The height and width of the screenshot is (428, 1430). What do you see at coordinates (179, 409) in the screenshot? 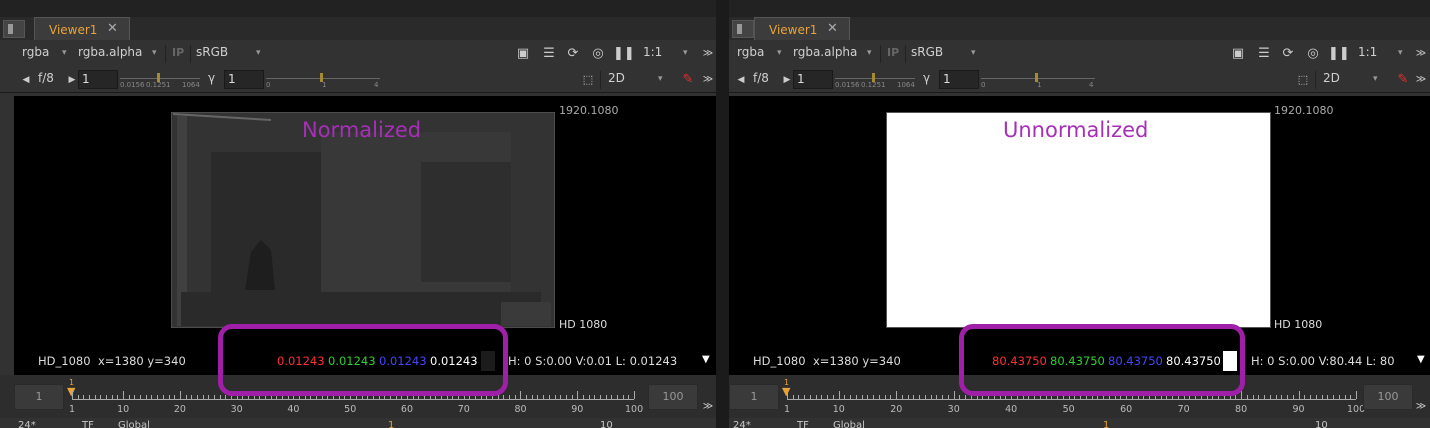
I see `timeline-label: 20` at bounding box center [179, 409].